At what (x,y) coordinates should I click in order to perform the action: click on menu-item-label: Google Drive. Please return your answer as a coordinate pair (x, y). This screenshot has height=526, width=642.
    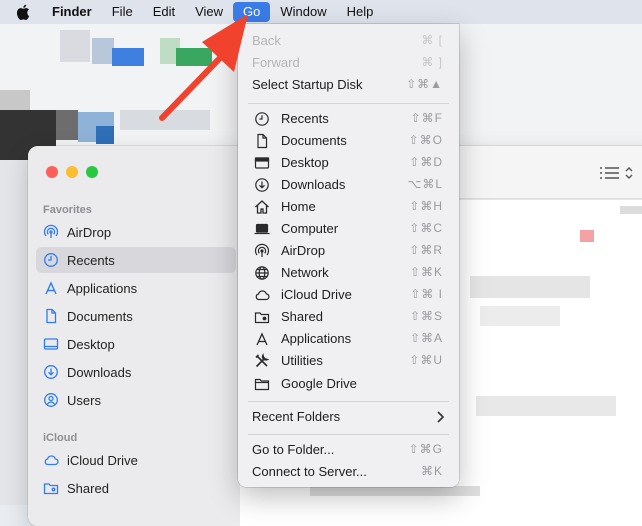
    Looking at the image, I should click on (319, 383).